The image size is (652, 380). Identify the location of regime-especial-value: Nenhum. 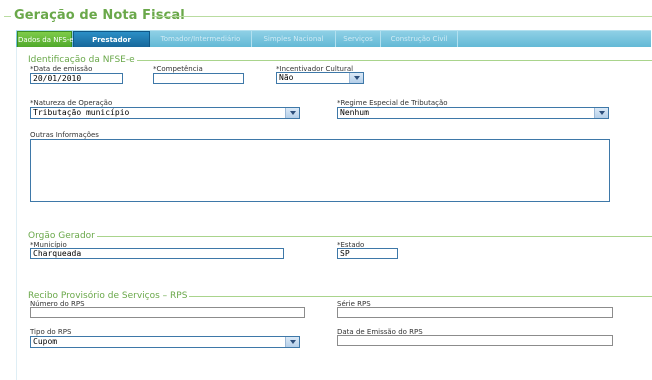
(354, 112).